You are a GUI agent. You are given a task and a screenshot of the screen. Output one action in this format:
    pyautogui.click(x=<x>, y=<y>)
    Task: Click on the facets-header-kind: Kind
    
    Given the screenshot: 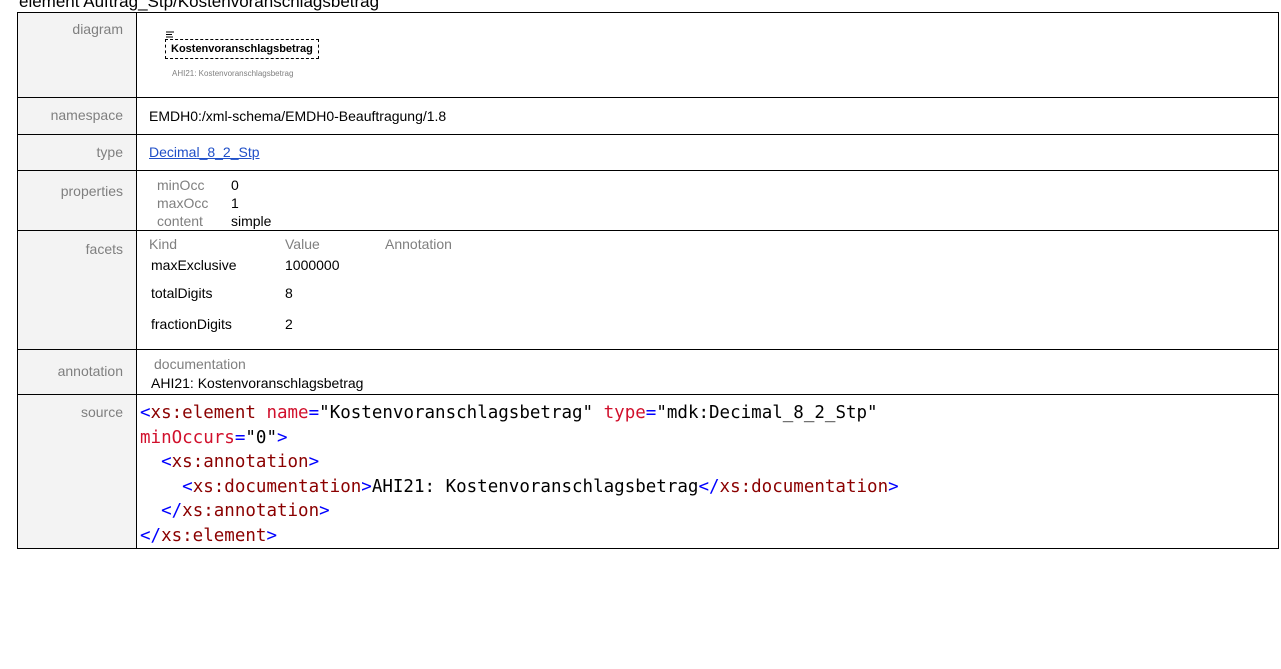 What is the action you would take?
    pyautogui.click(x=163, y=244)
    